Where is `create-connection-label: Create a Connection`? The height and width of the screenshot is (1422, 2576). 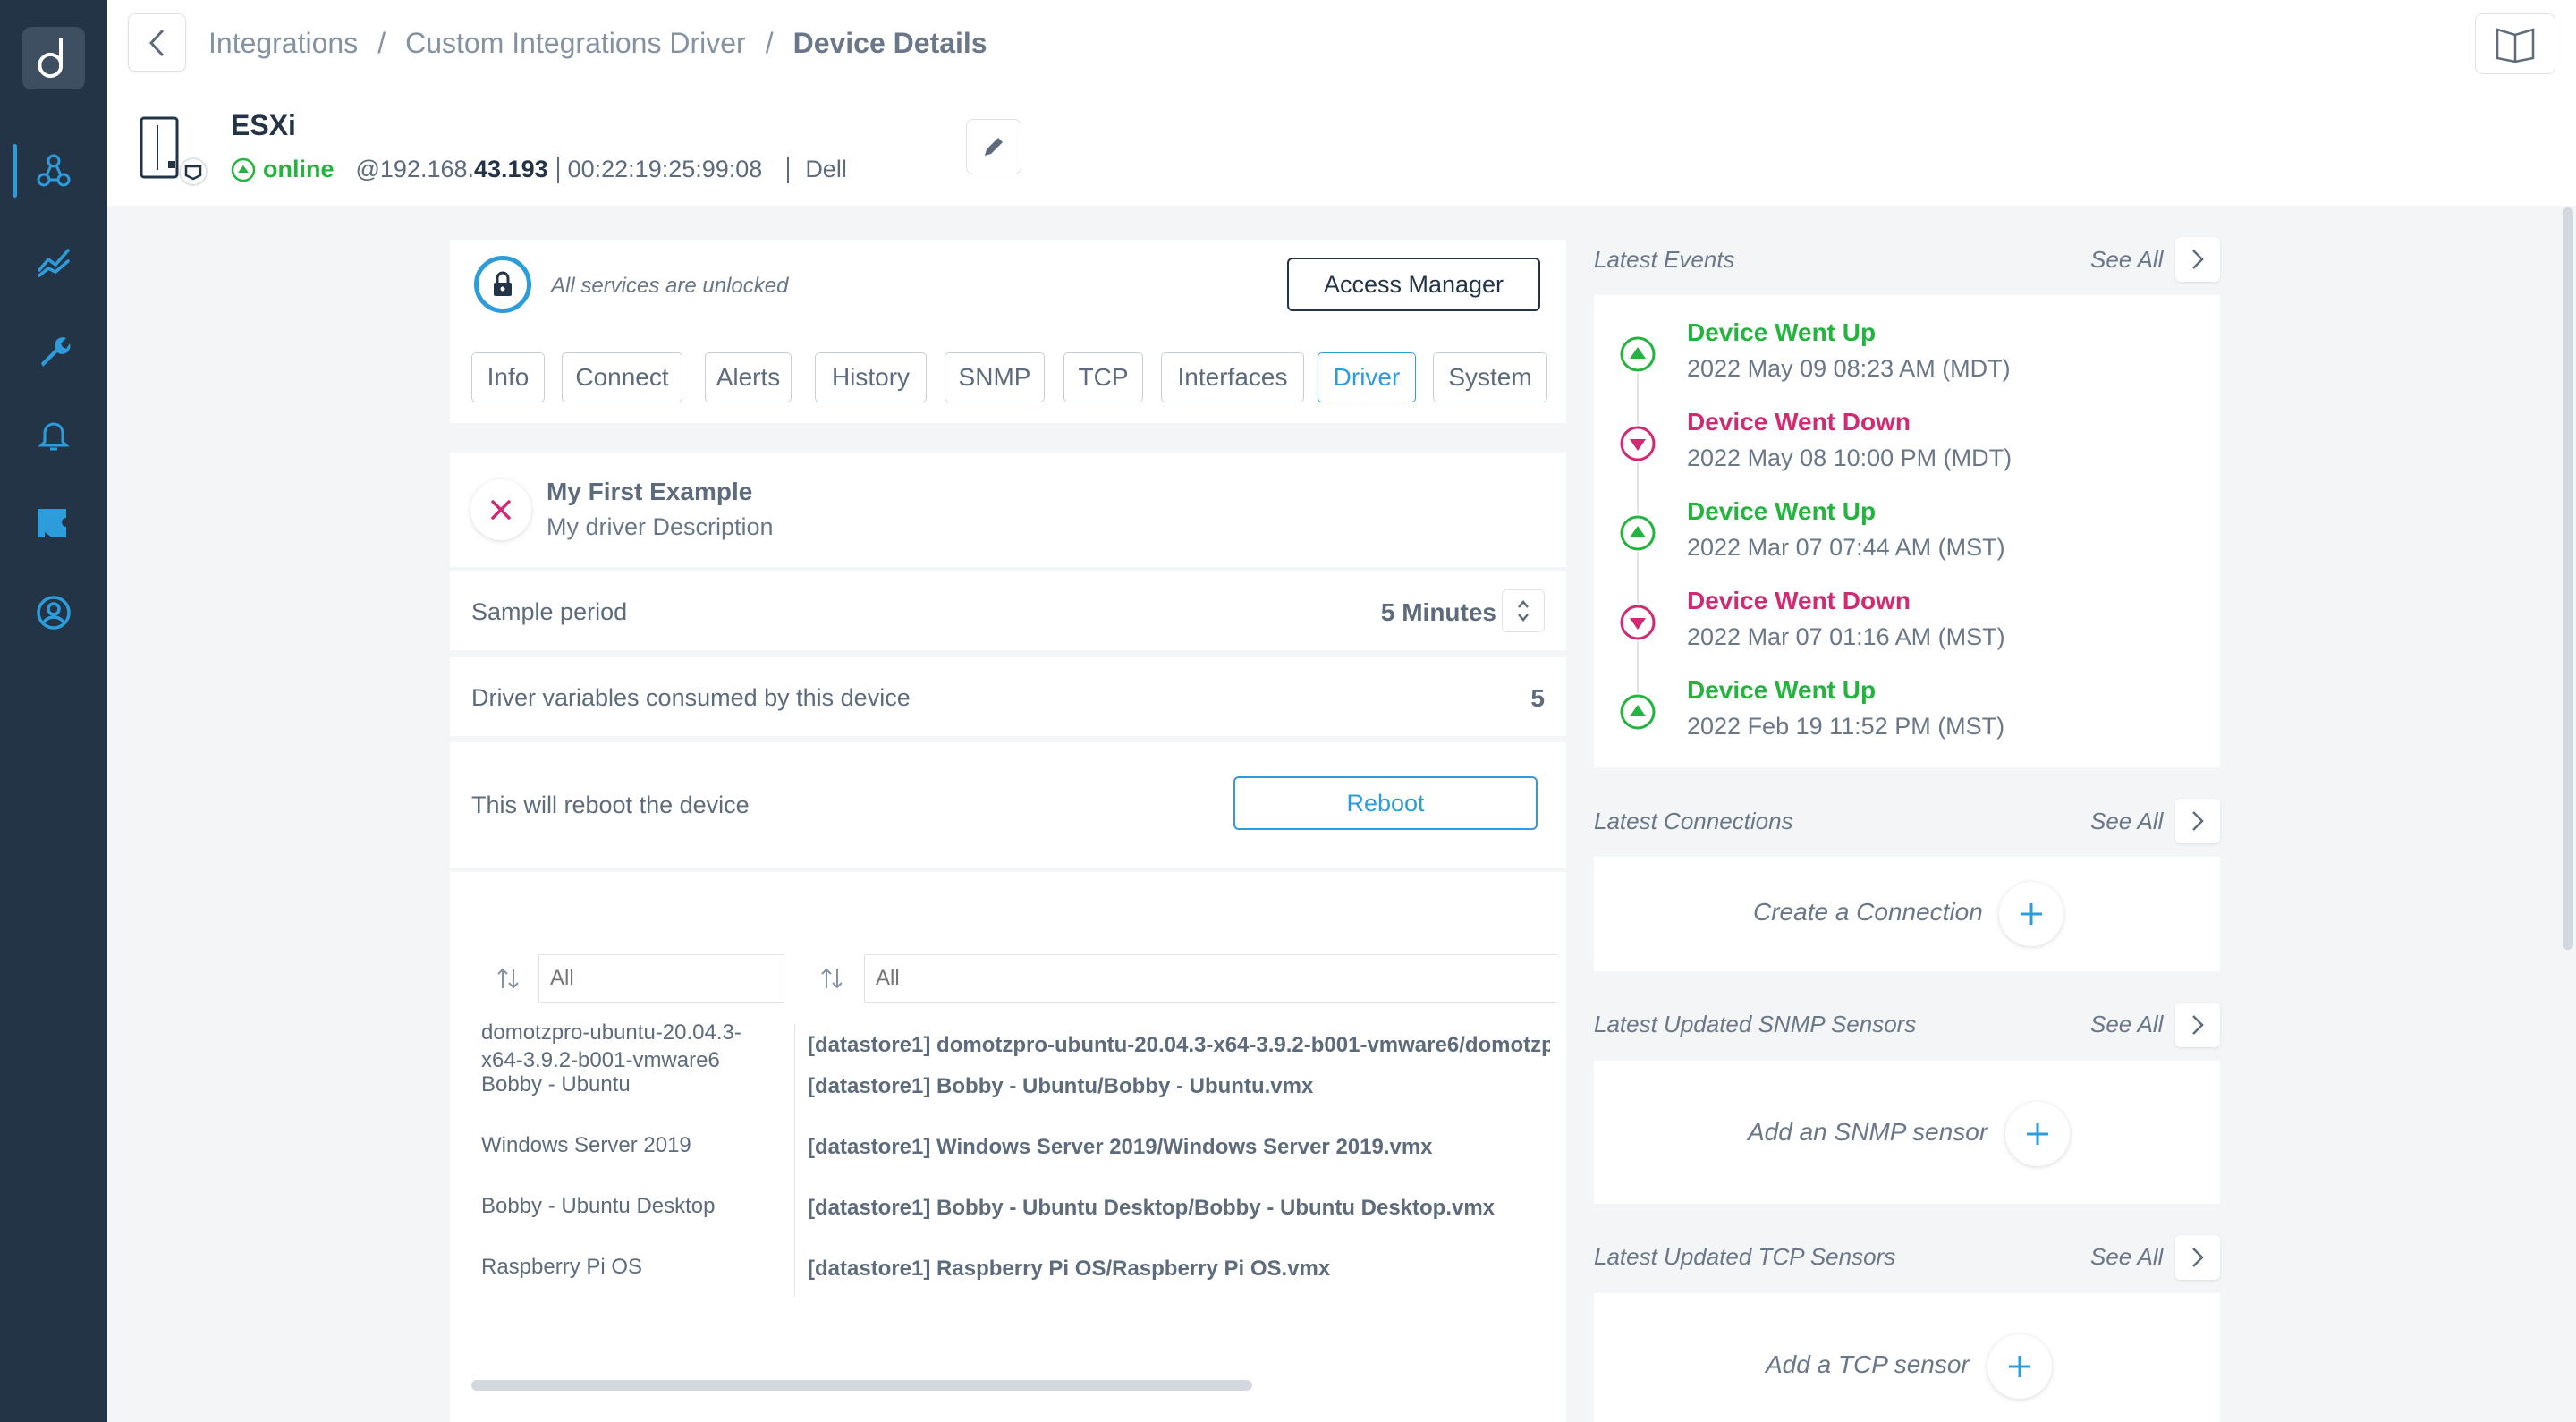
create-connection-label: Create a Connection is located at coordinates (1868, 912).